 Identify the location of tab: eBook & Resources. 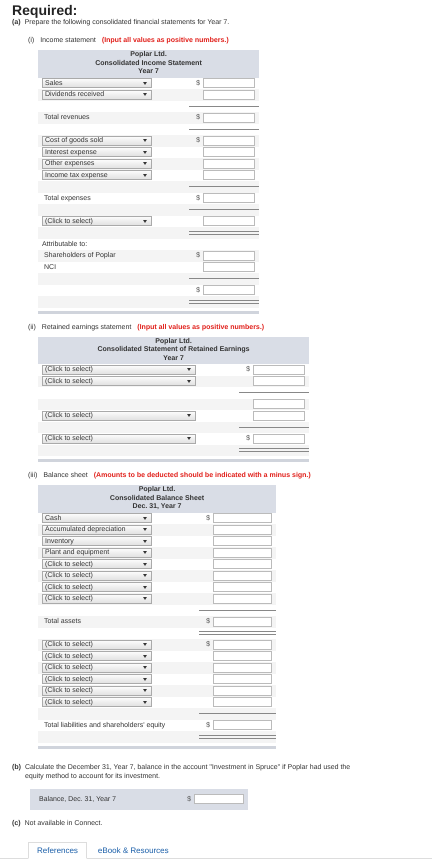
(133, 850).